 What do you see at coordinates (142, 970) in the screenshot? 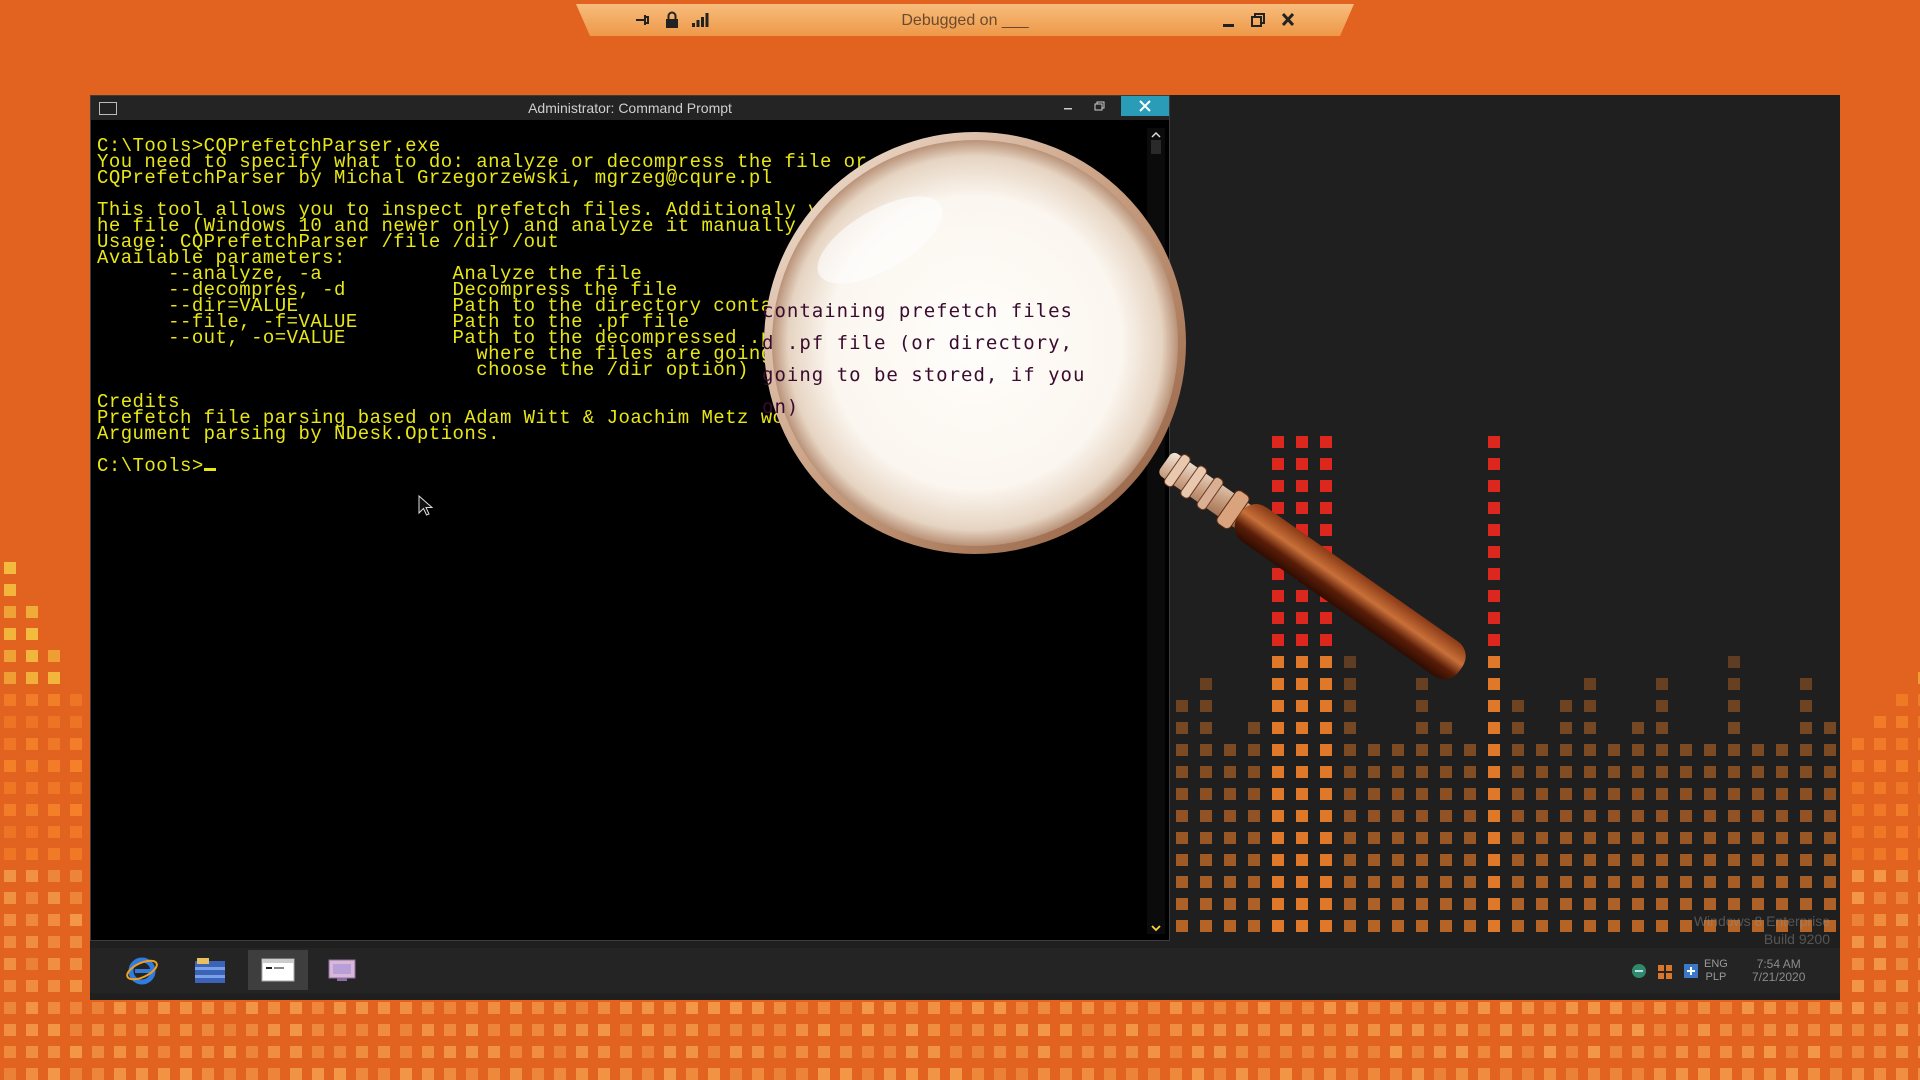
I see `internet-explorer-icon` at bounding box center [142, 970].